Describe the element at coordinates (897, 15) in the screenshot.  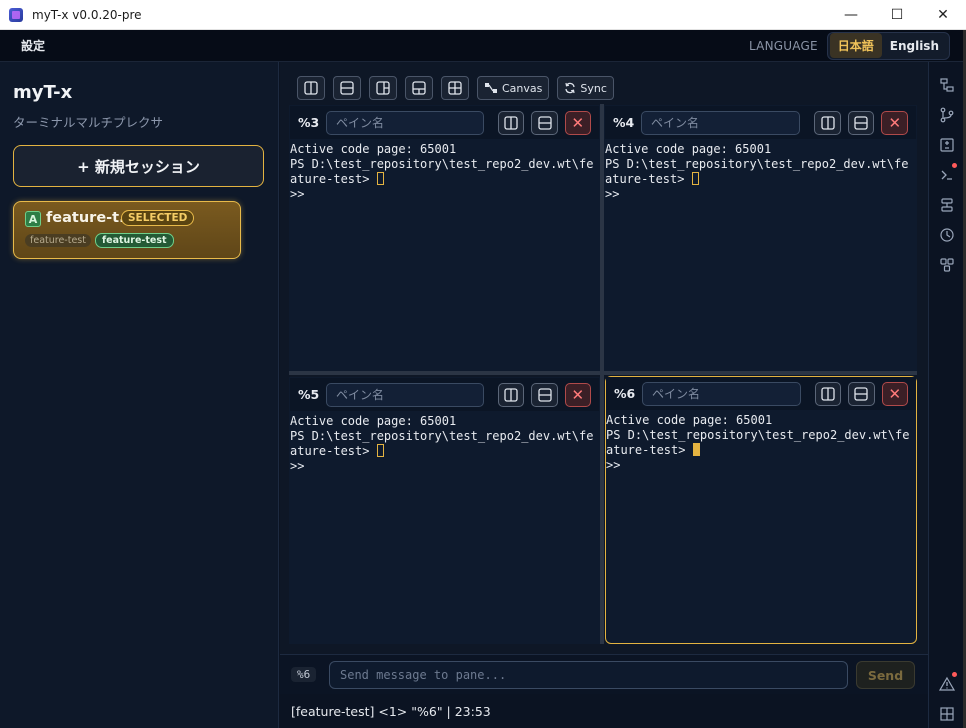
I see `maximize-button: ☐` at that location.